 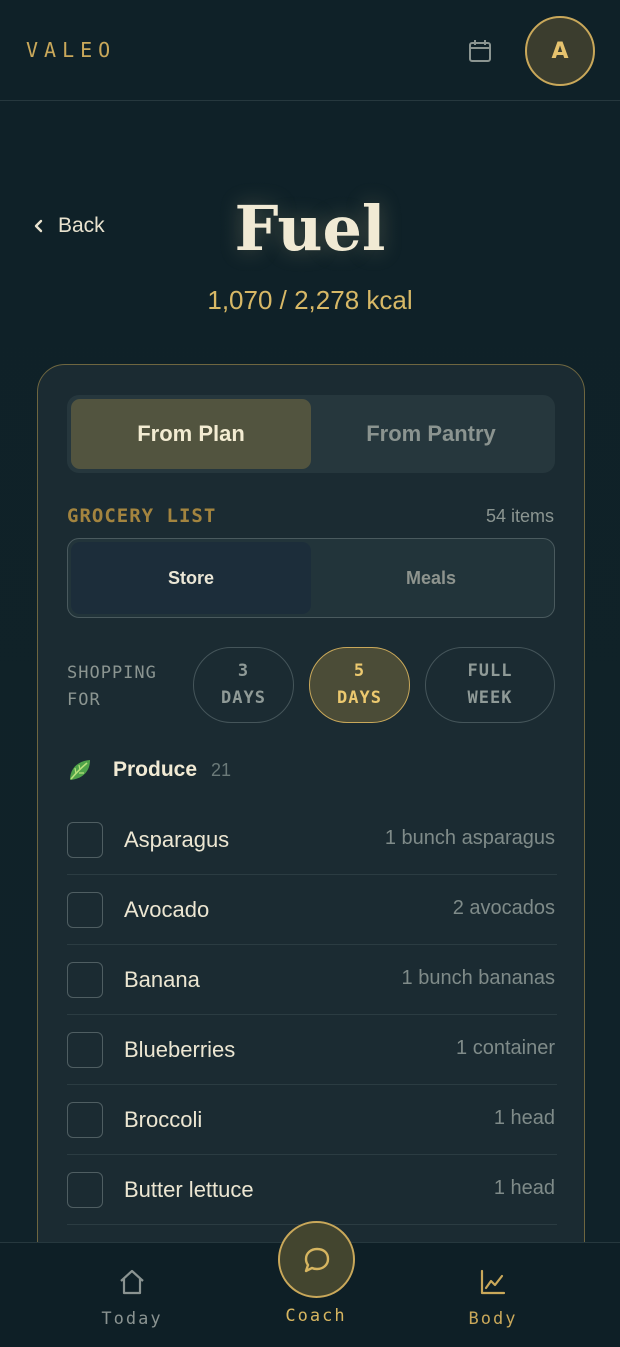 I want to click on duration-value: 5, so click(x=359, y=671).